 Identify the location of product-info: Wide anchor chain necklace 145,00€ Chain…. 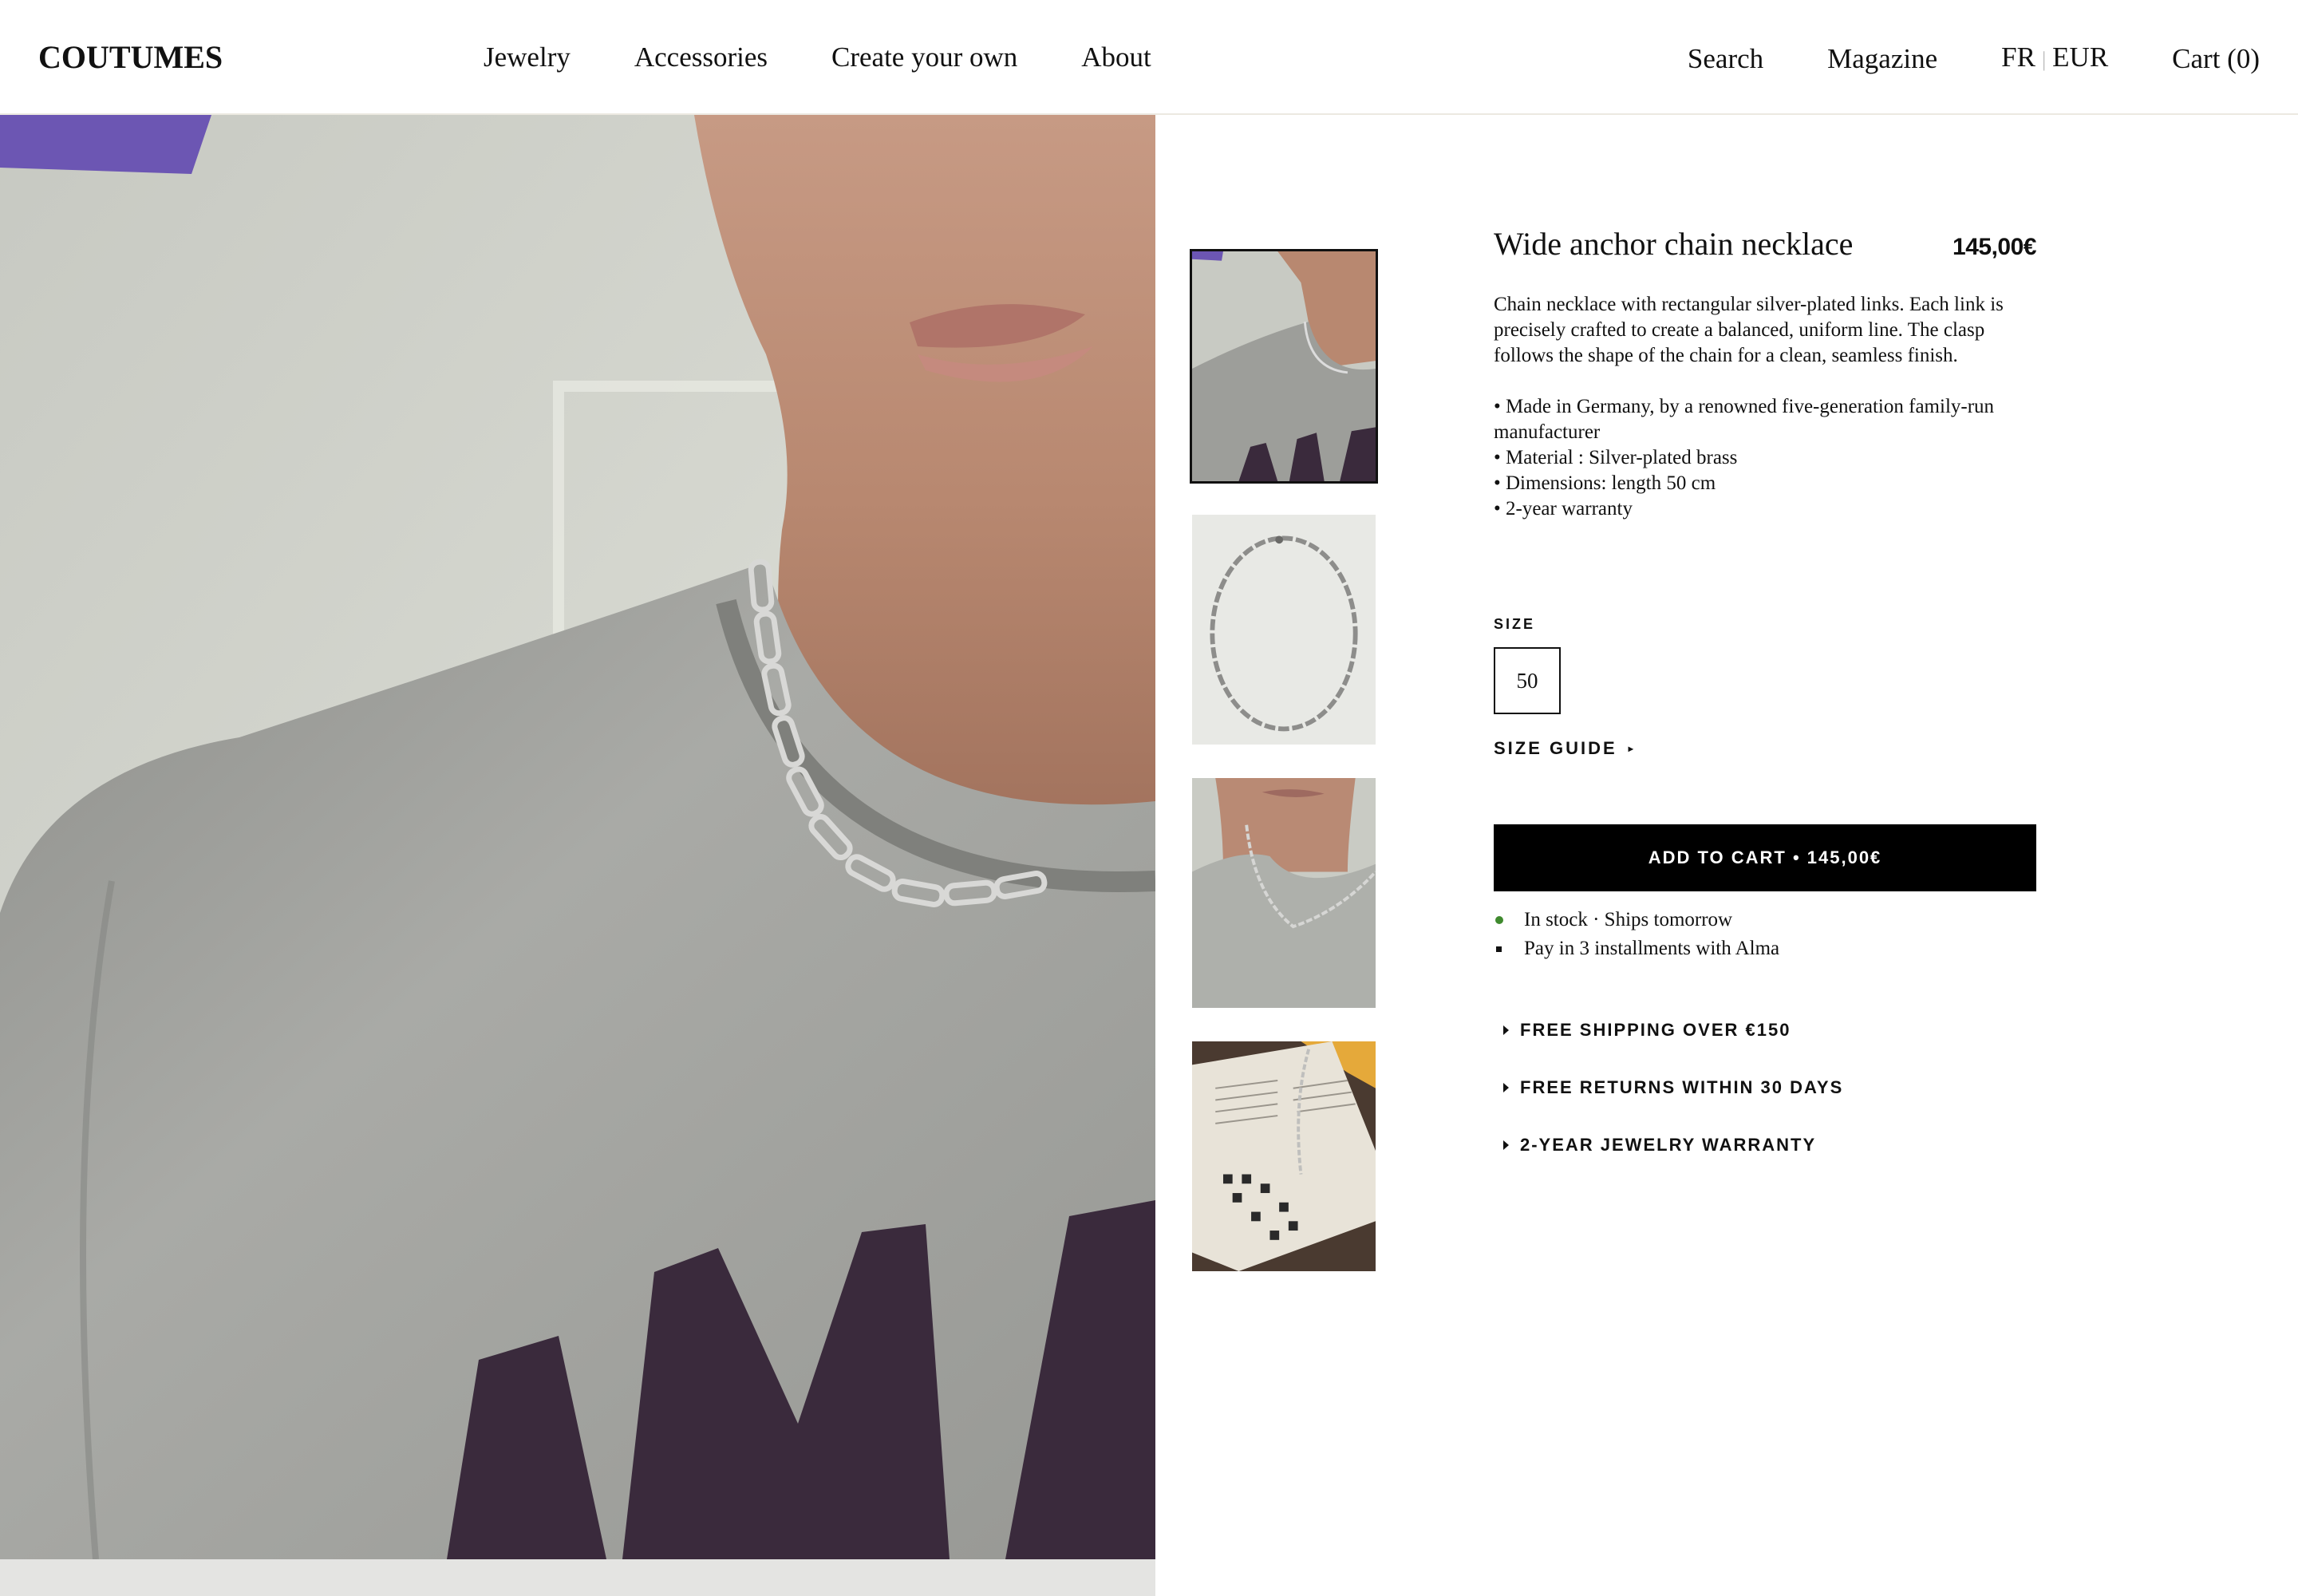
(1765, 698).